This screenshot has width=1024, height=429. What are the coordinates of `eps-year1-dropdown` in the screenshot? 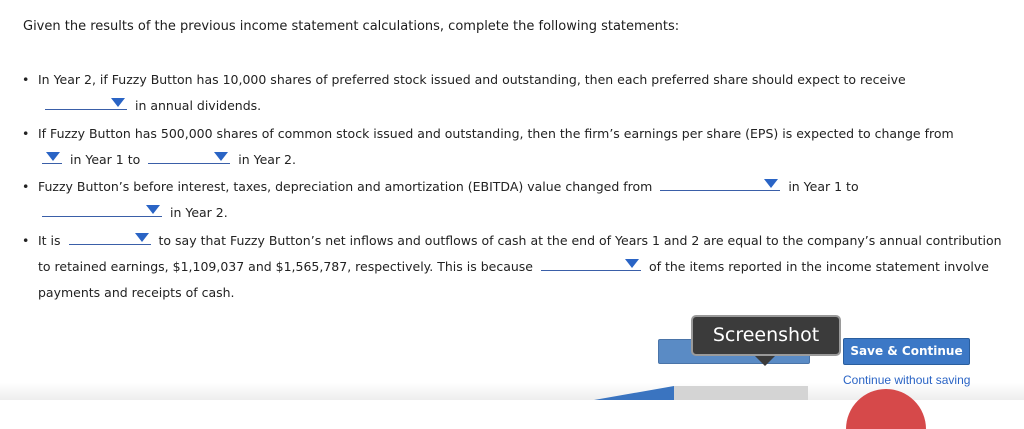 It's located at (52, 156).